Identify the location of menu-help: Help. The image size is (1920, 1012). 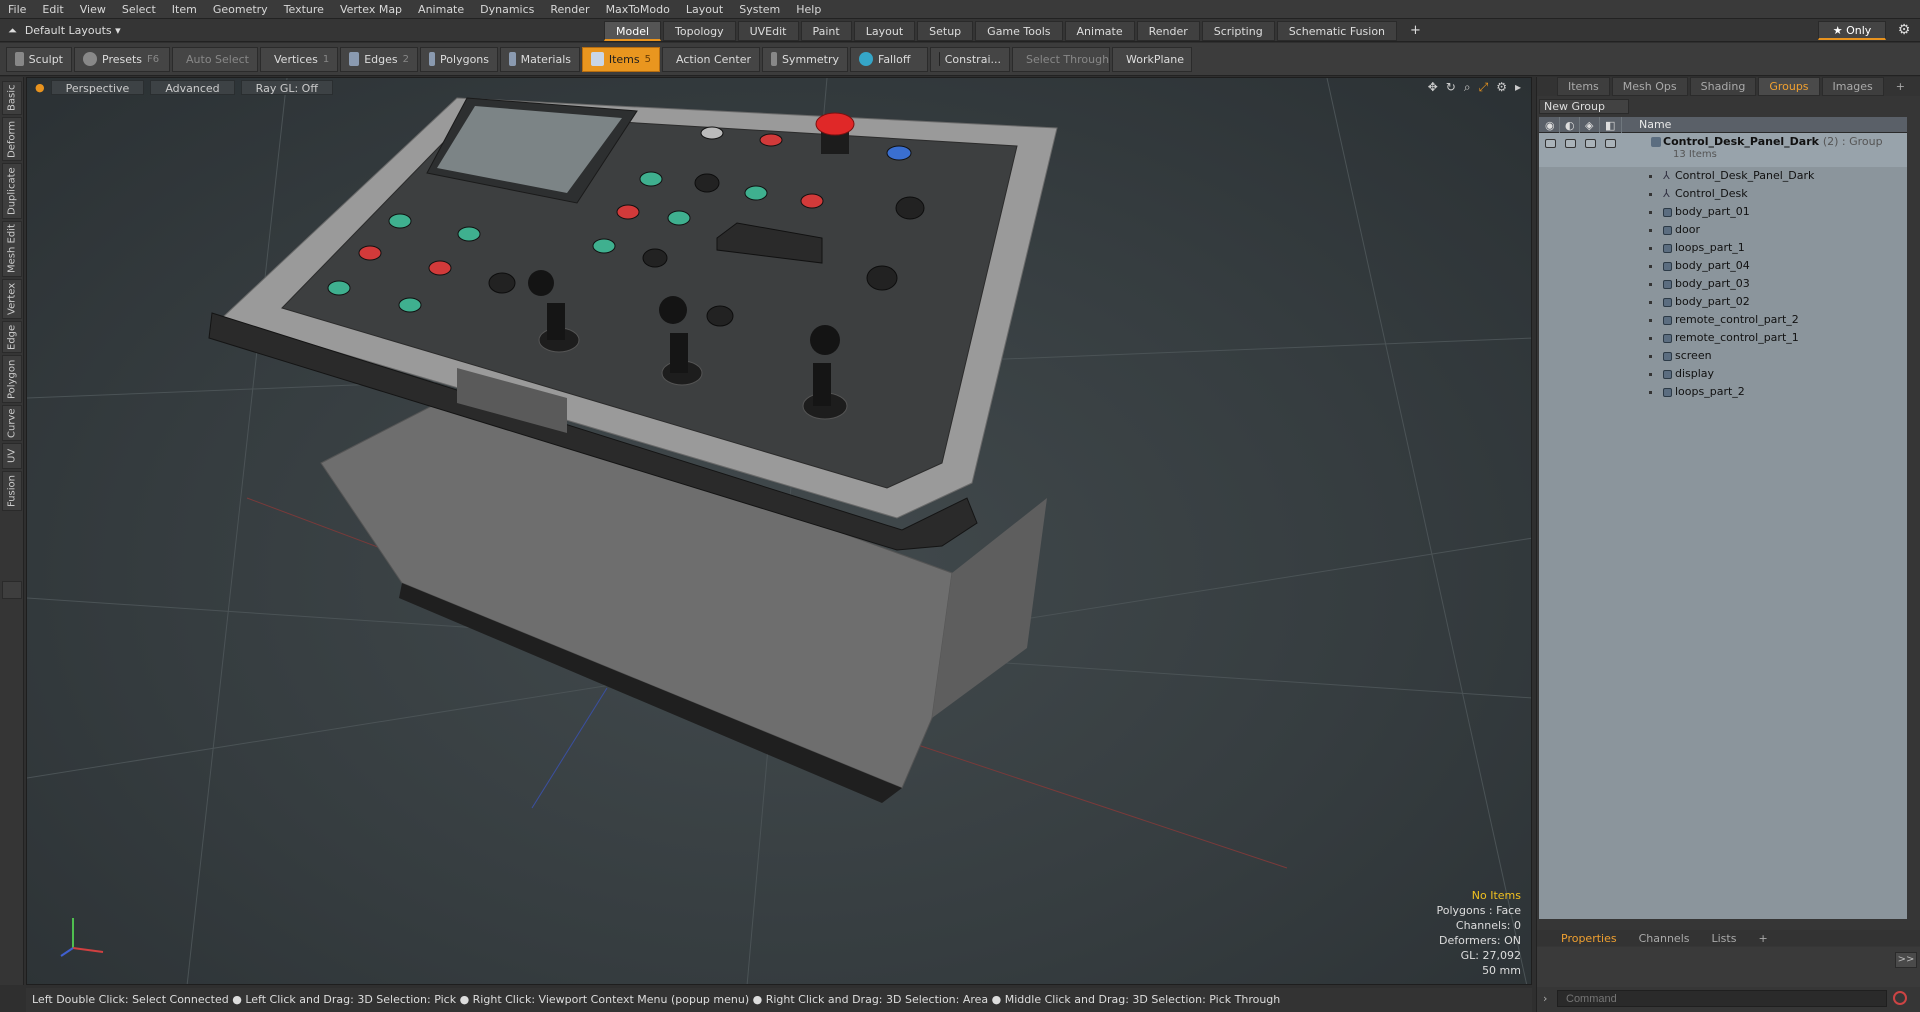
(808, 9).